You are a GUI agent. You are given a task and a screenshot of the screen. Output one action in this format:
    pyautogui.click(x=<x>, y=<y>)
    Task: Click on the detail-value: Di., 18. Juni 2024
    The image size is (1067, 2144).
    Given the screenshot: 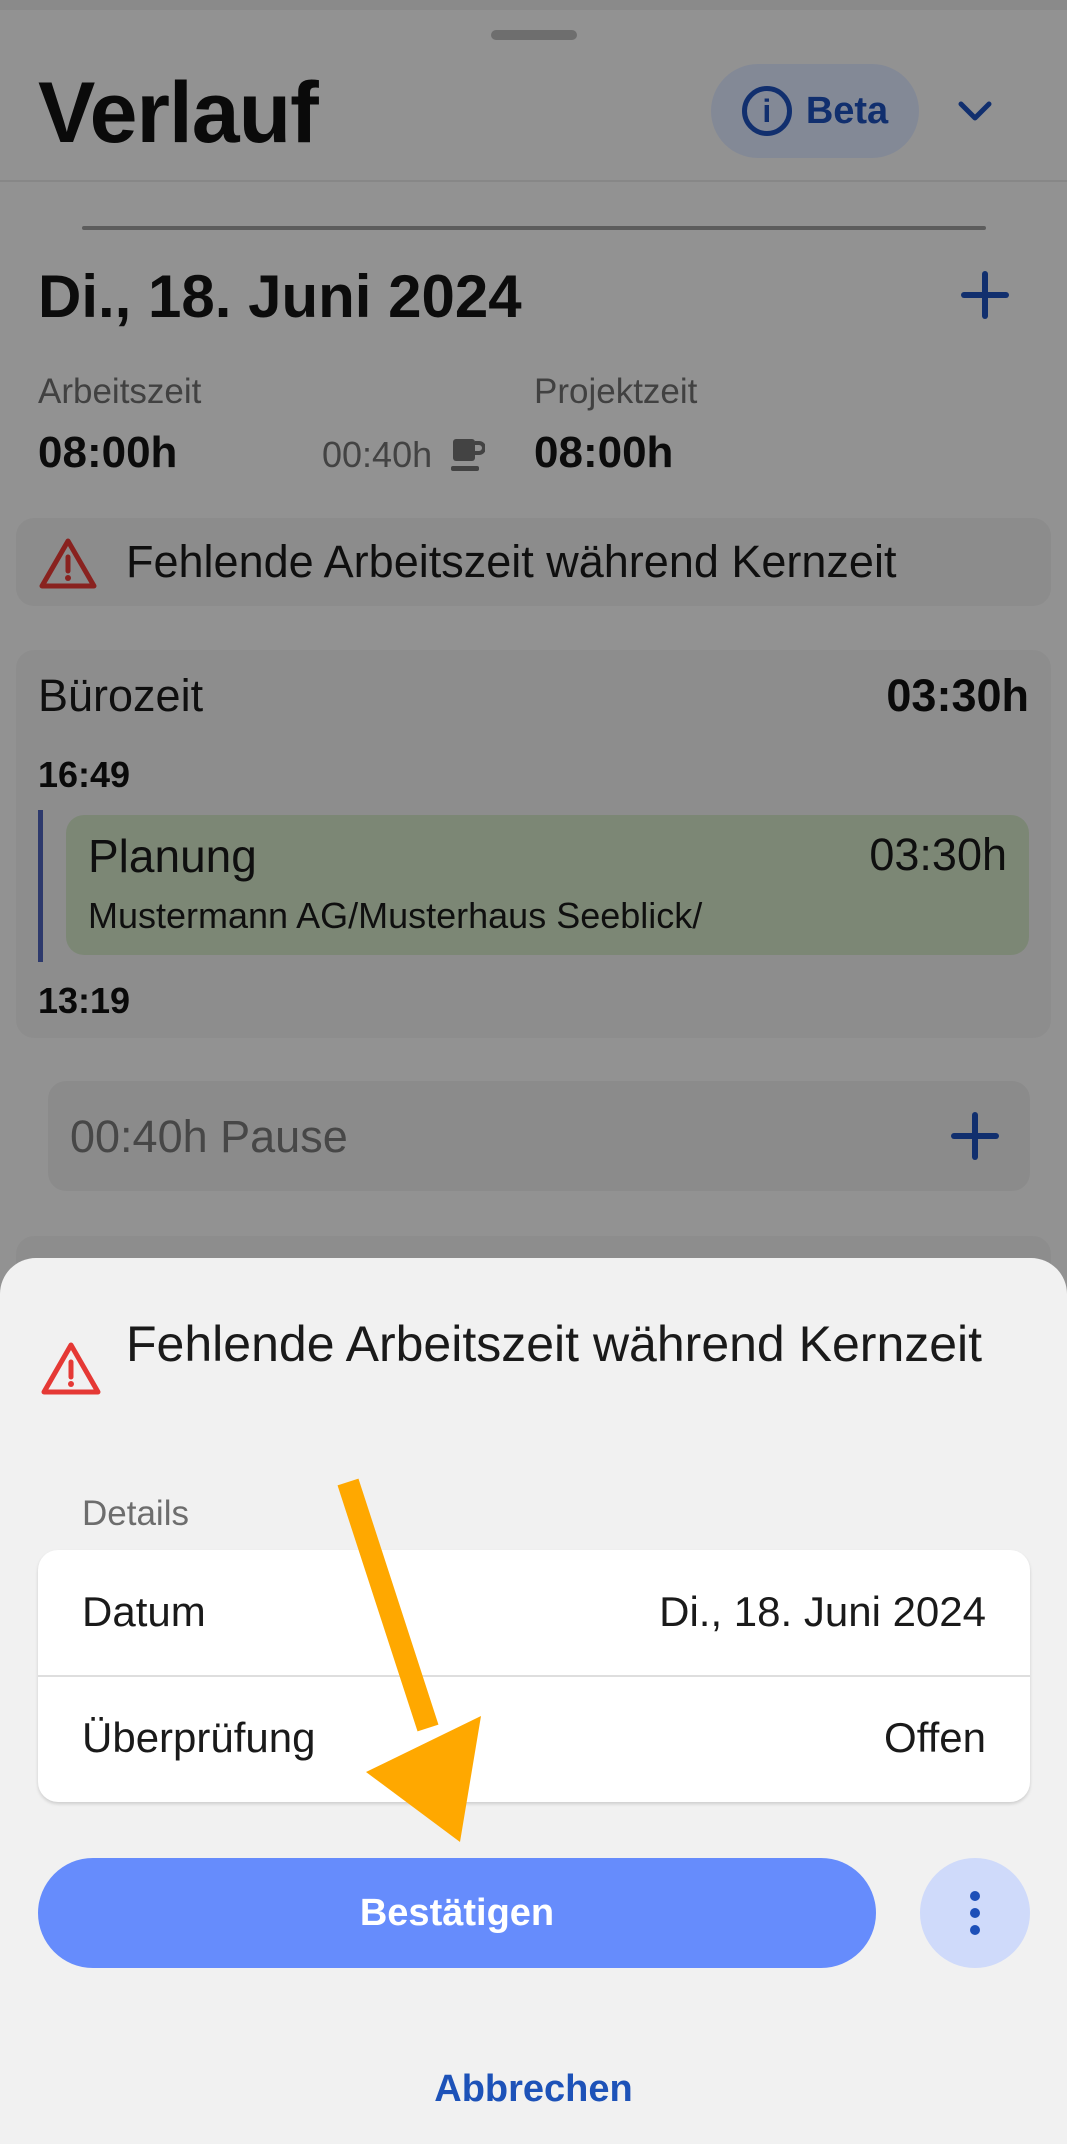 What is the action you would take?
    pyautogui.click(x=822, y=1611)
    